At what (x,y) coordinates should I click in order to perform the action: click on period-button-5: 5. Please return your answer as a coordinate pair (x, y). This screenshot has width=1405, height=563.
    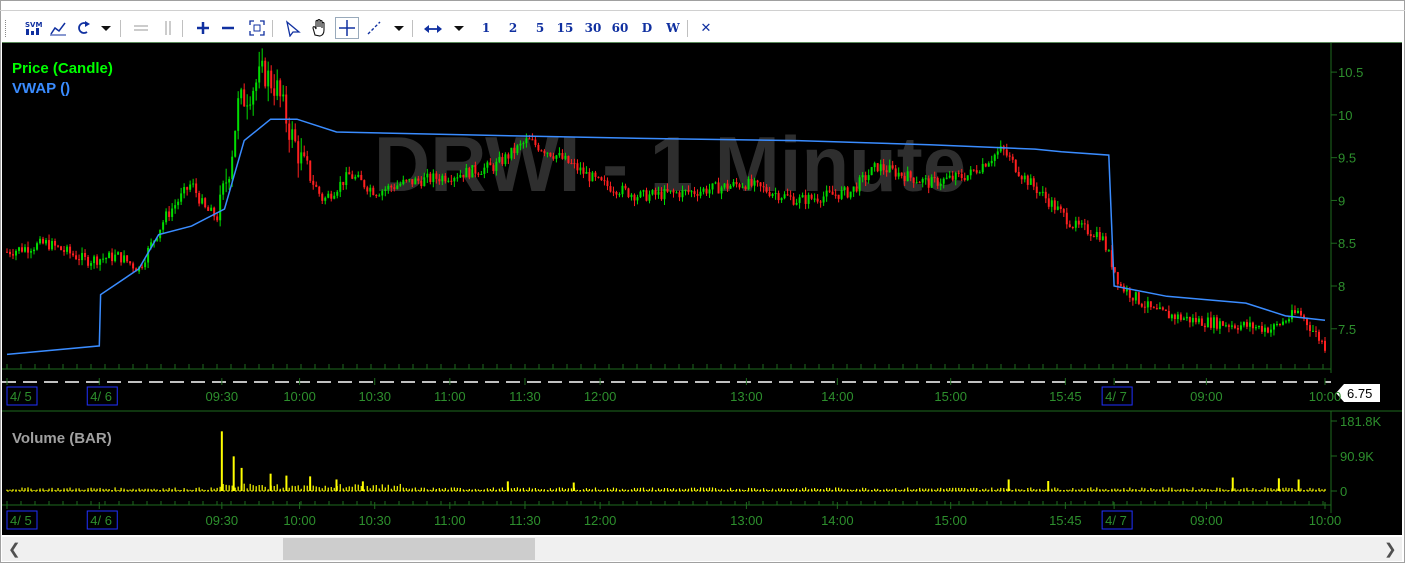
    Looking at the image, I should click on (540, 28).